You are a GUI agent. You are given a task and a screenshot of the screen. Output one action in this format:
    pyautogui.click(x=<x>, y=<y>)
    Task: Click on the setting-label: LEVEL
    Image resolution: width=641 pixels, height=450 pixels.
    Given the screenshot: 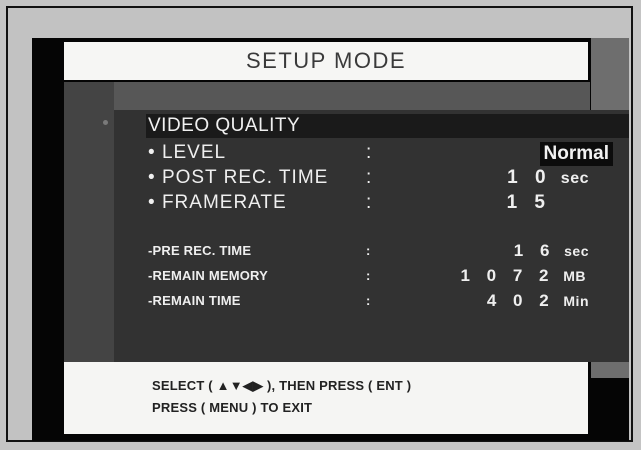 What is the action you would take?
    pyautogui.click(x=194, y=152)
    